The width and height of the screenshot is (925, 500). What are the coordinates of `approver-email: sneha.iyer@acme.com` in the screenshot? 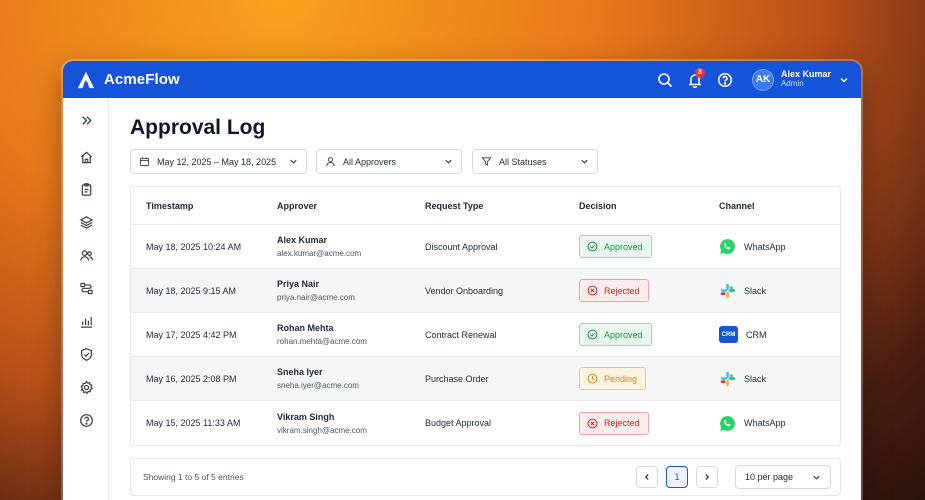 It's located at (318, 385).